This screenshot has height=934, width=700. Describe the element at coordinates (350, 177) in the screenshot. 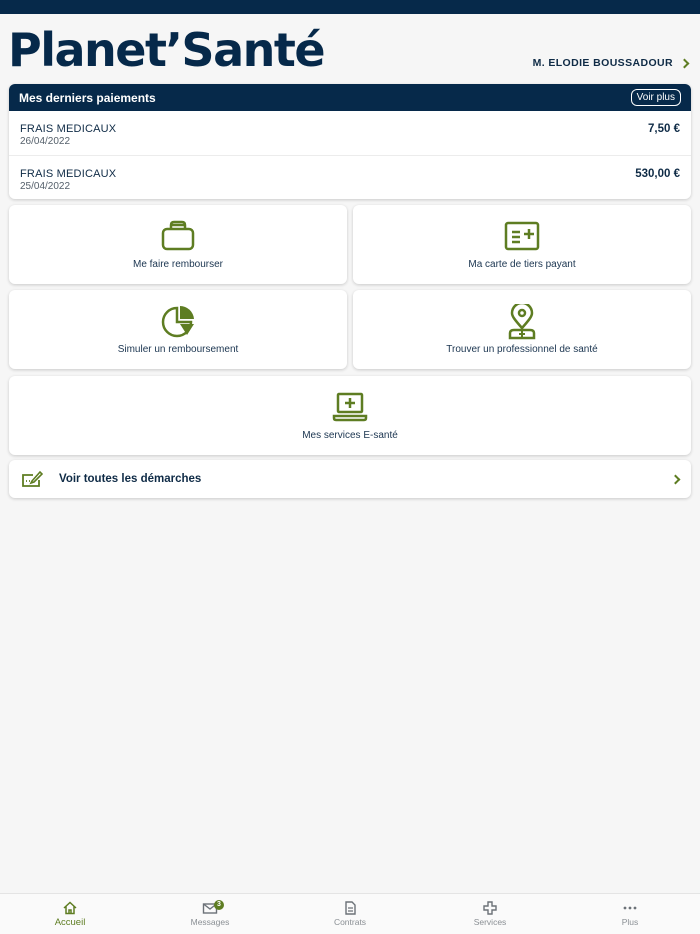

I see `payment-row: FRAIS MEDICAUX 25/04/2022 530,00 €` at that location.